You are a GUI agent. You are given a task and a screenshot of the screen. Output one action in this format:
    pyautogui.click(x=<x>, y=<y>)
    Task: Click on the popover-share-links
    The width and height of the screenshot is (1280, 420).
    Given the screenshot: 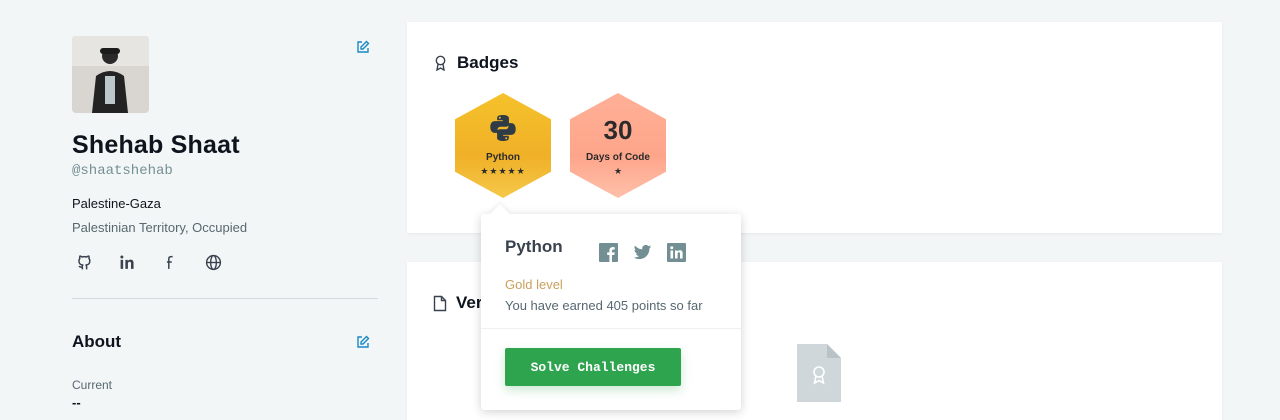 What is the action you would take?
    pyautogui.click(x=642, y=252)
    